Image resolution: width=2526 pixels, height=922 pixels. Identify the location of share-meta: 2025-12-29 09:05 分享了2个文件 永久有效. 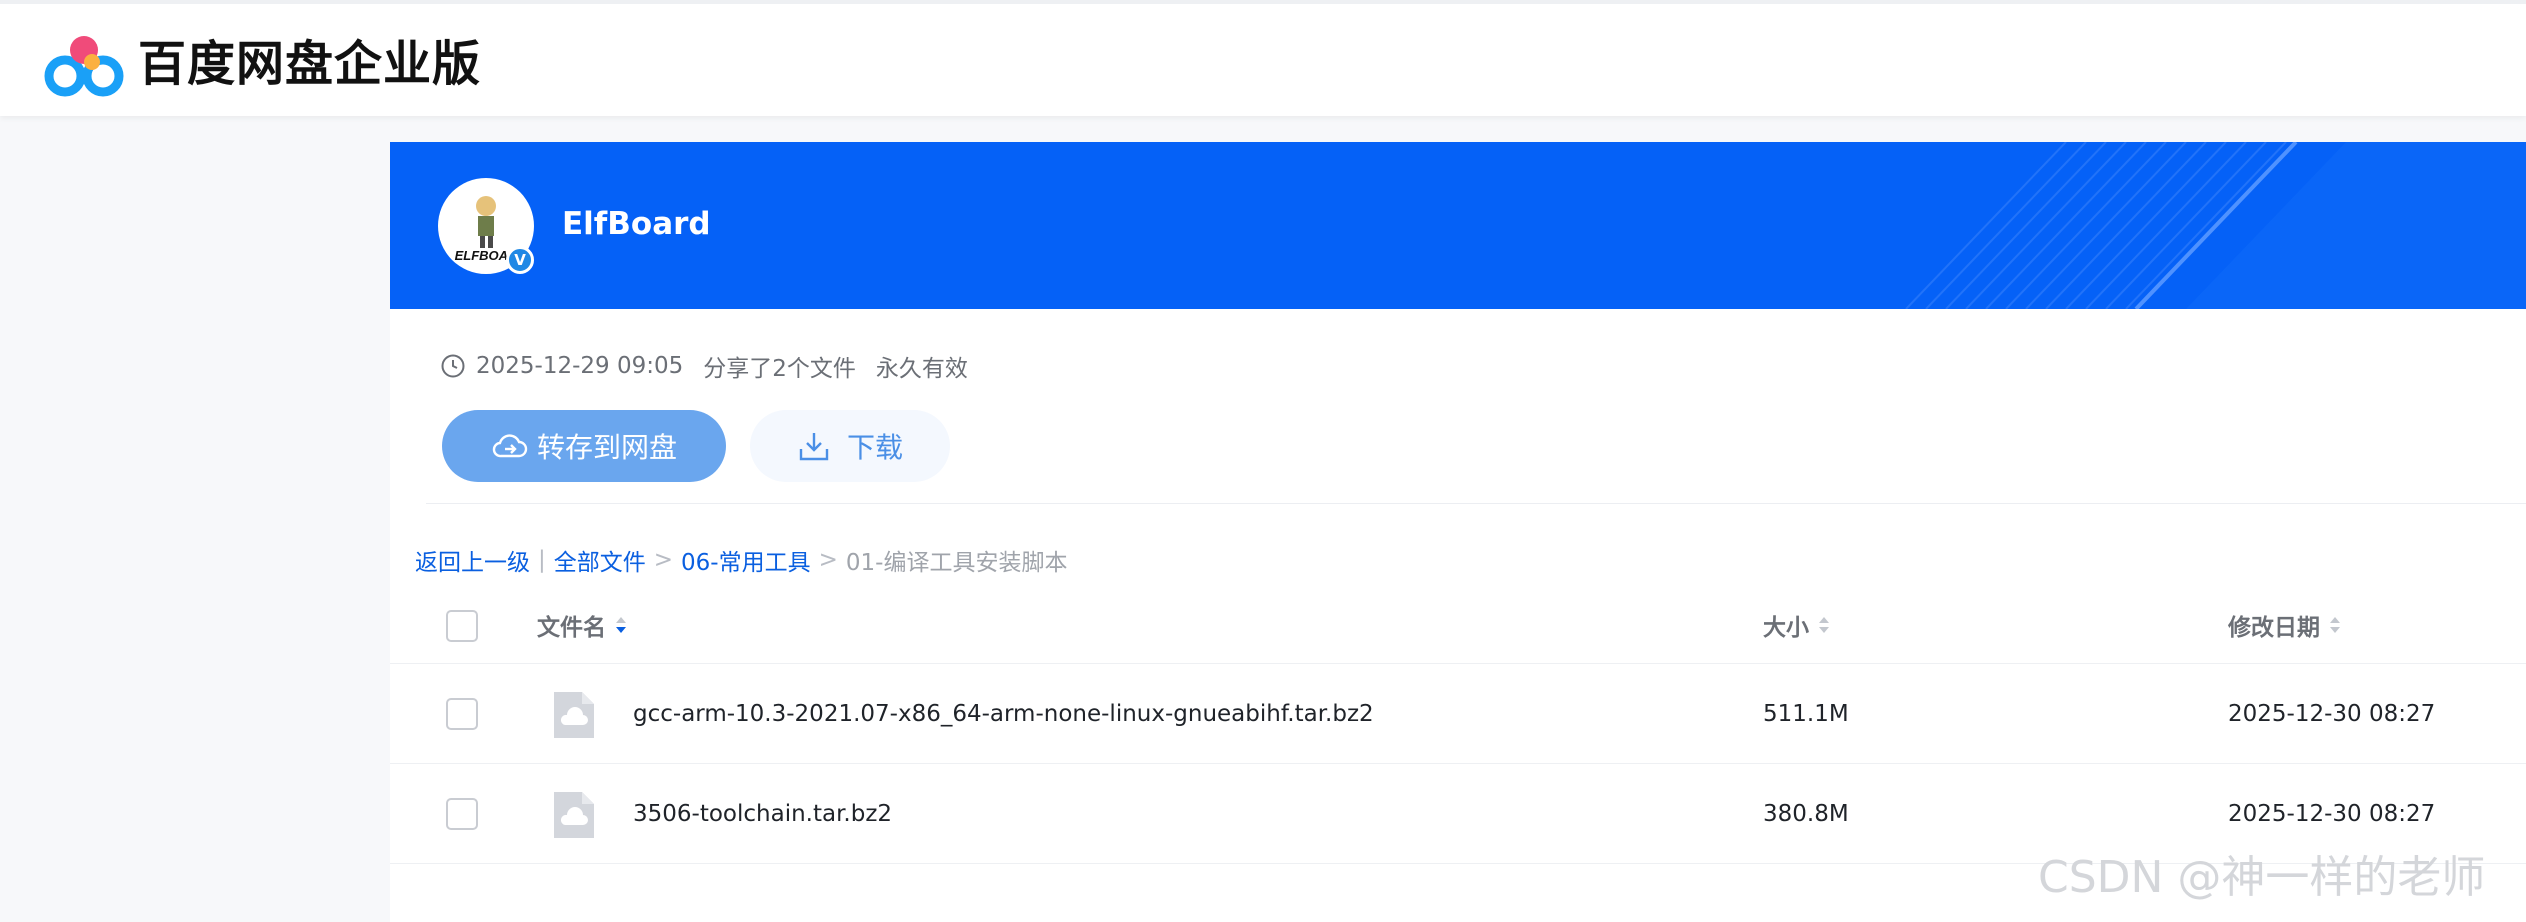
(704, 366).